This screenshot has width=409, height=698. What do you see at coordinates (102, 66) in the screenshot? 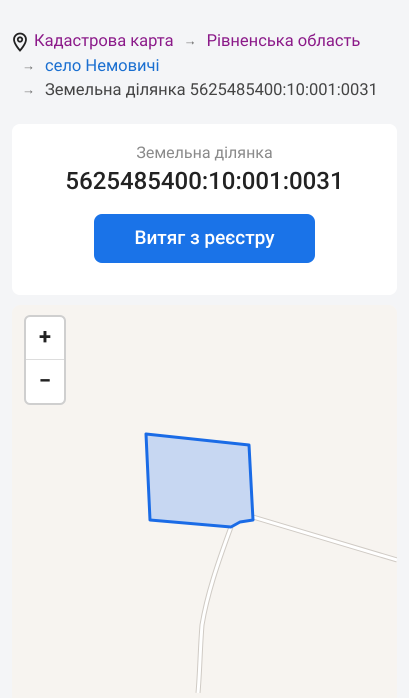
I see `breadcrumb-link: село Немовичі` at bounding box center [102, 66].